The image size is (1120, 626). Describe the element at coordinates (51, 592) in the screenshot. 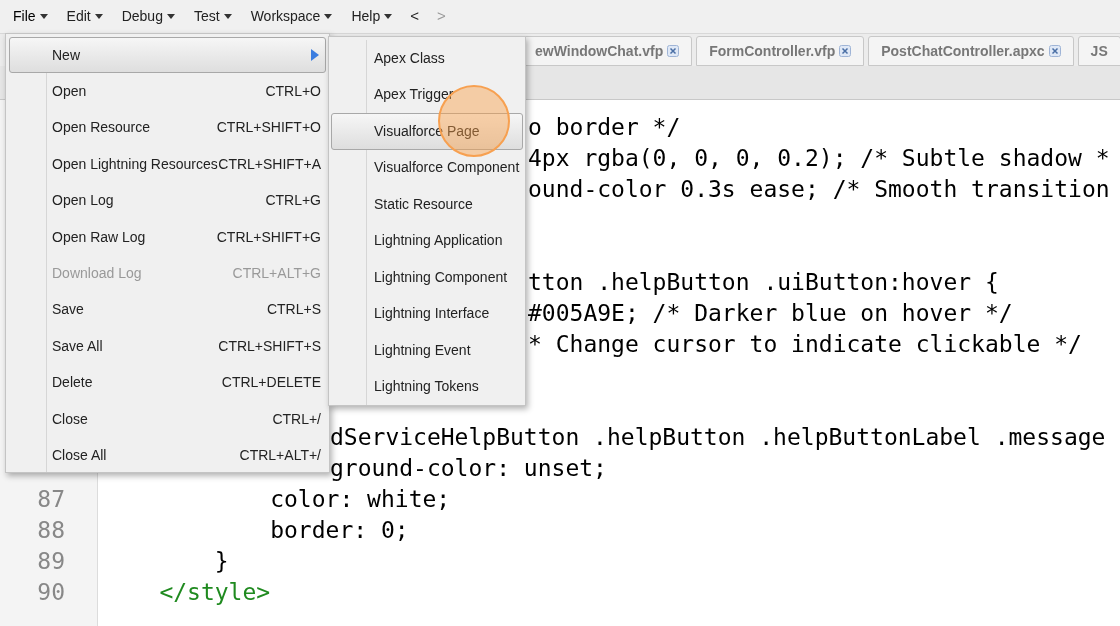

I see `line-number: 90` at that location.